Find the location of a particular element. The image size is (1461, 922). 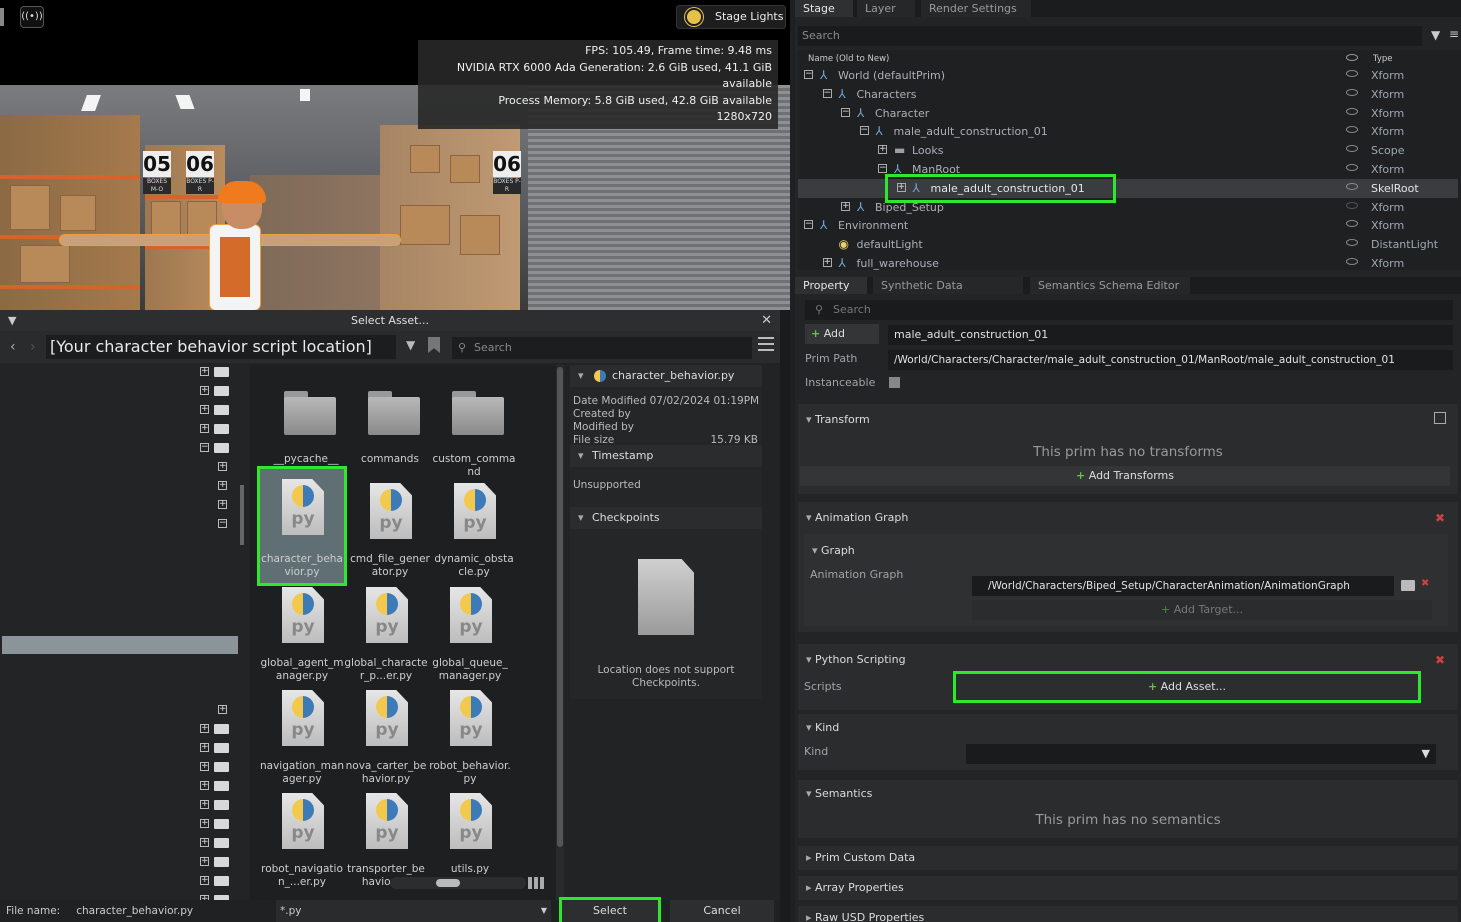

kind-select: ▼ is located at coordinates (1201, 754).